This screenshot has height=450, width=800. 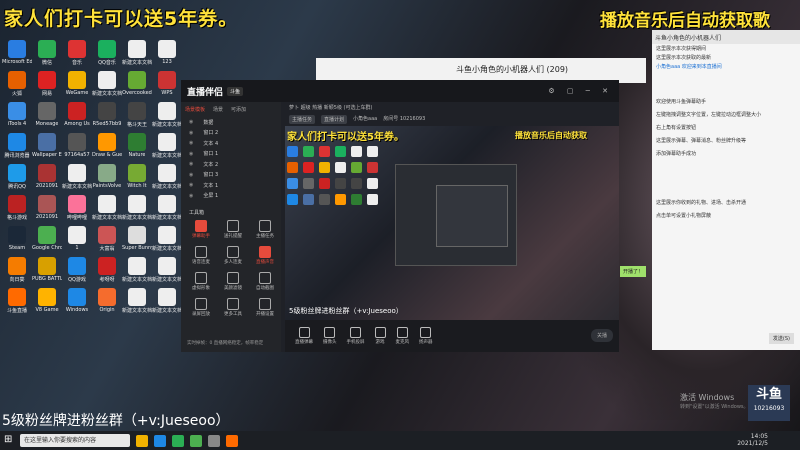 I want to click on desktop-icon: Steam, so click(x=17, y=241).